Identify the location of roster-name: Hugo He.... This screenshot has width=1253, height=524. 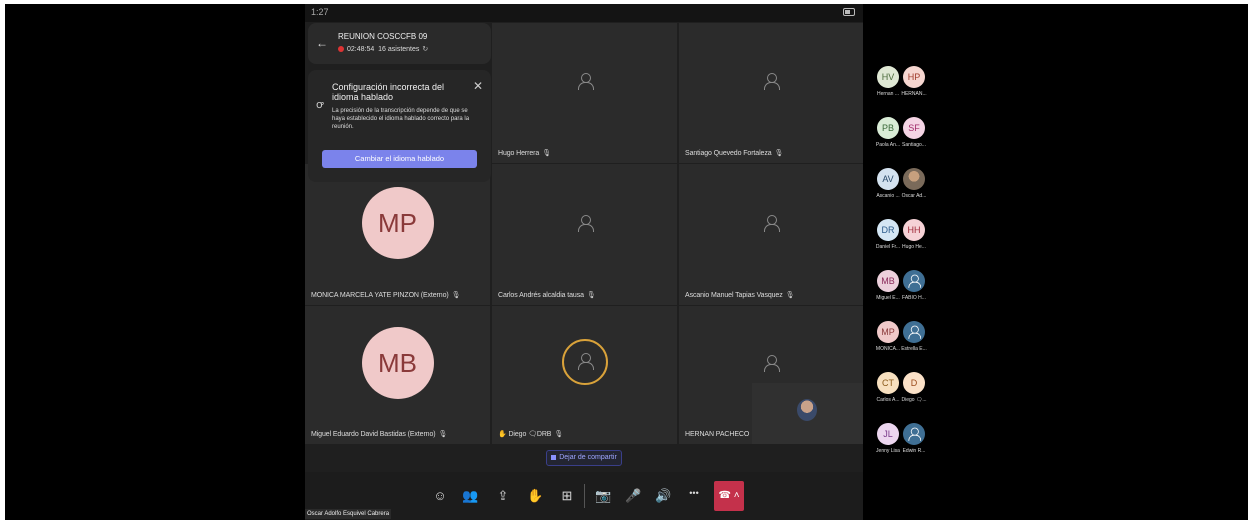
(914, 247).